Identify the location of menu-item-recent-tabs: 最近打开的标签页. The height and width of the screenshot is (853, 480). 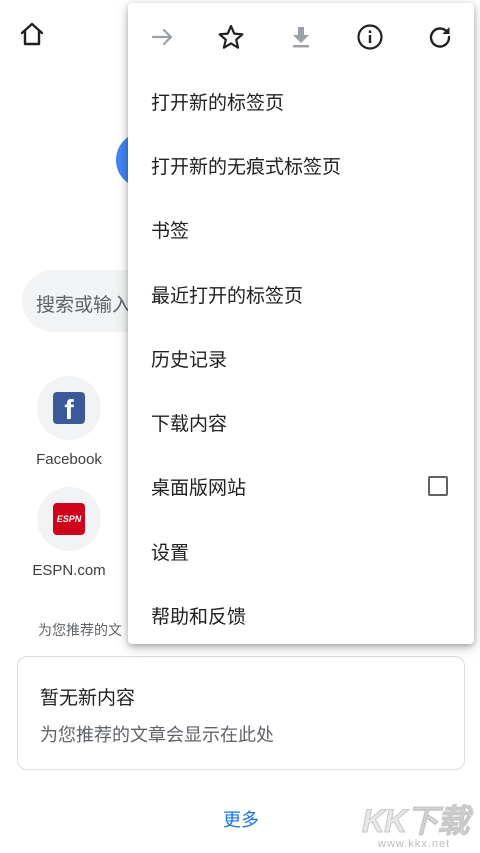
(301, 294).